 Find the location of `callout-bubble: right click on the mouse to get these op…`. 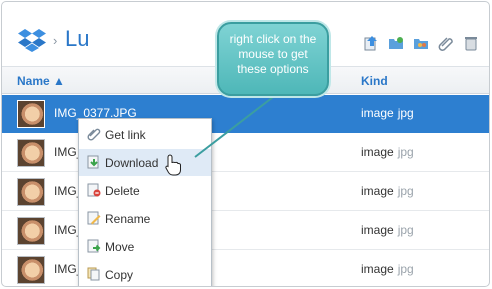

callout-bubble: right click on the mouse to get these op… is located at coordinates (273, 59).